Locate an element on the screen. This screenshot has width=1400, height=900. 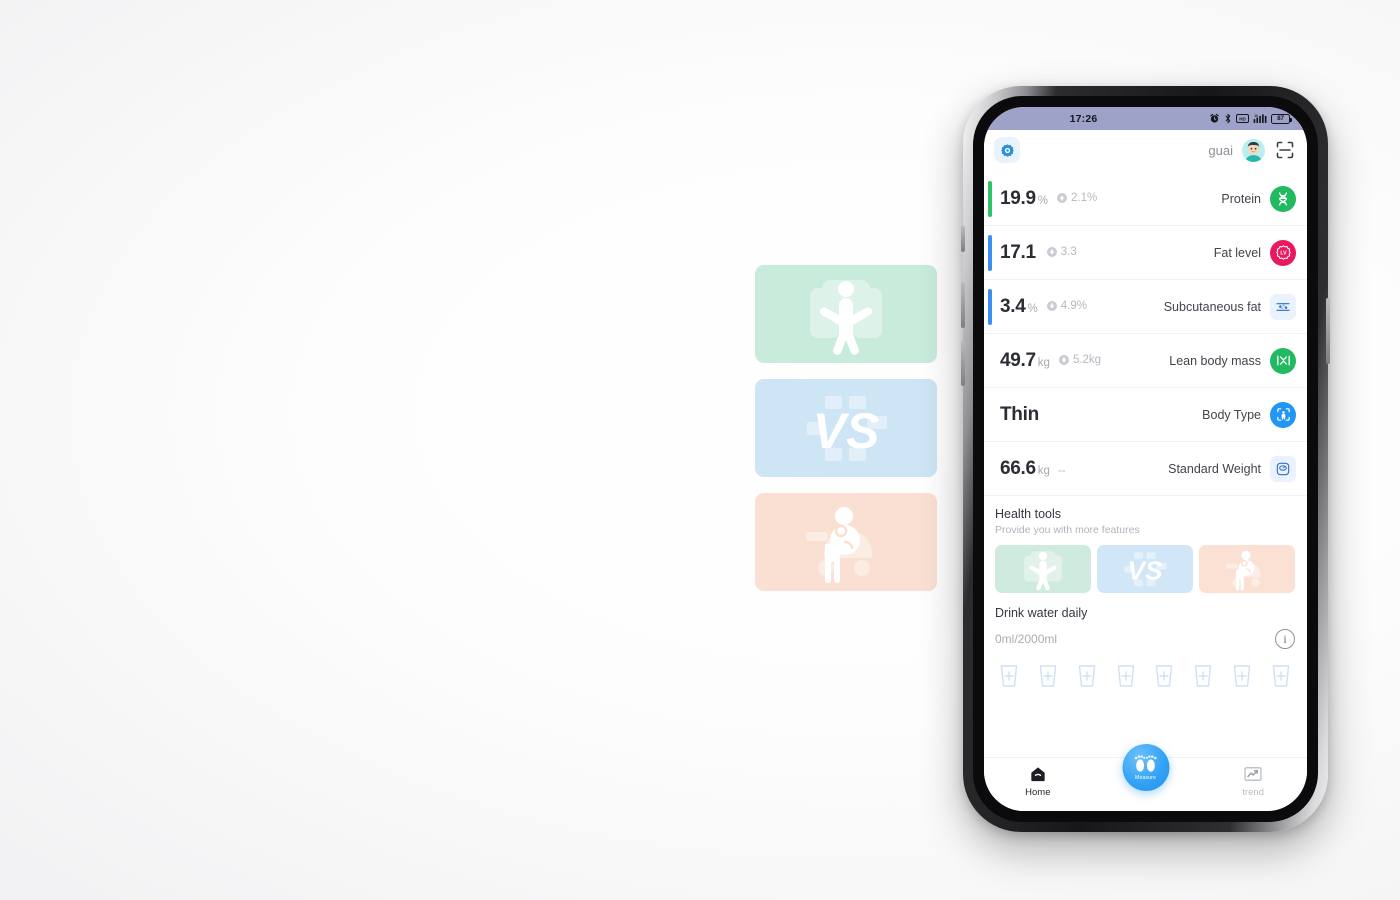
metric-value: 19.9 is located at coordinates (1018, 198).